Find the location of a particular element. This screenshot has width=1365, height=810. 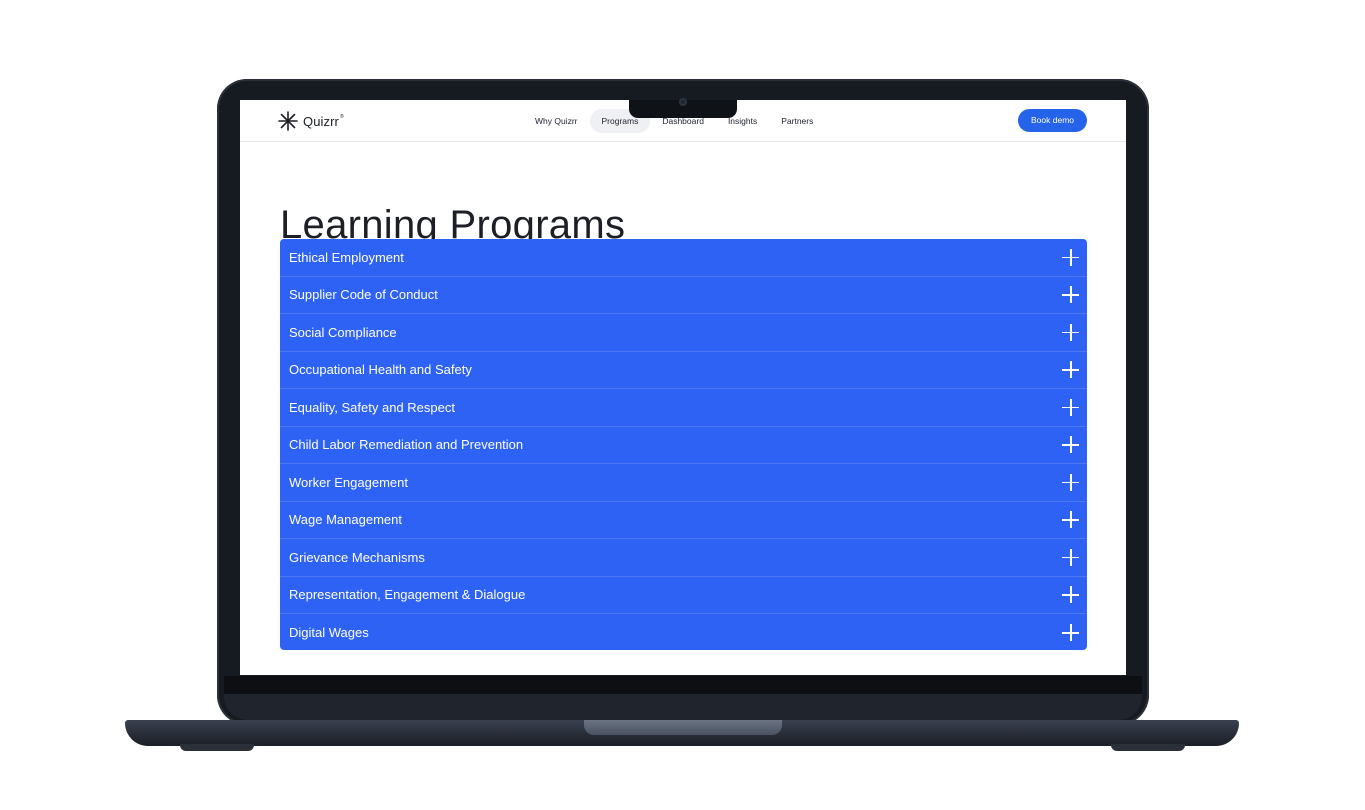

accordion-item-label: Wage Management is located at coordinates (345, 520).